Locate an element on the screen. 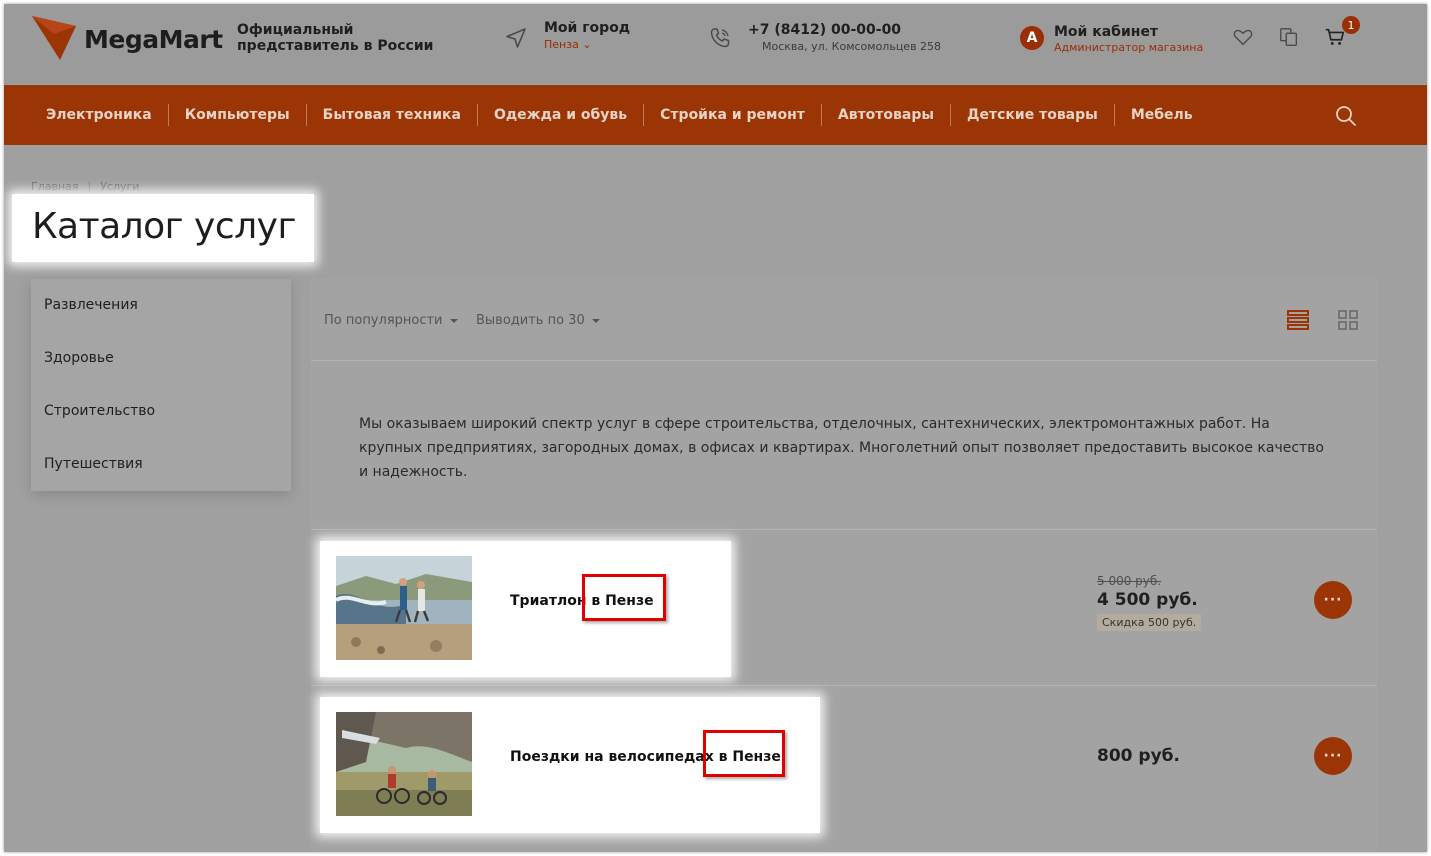 This screenshot has height=856, width=1431. cycling-photo-icon is located at coordinates (404, 764).